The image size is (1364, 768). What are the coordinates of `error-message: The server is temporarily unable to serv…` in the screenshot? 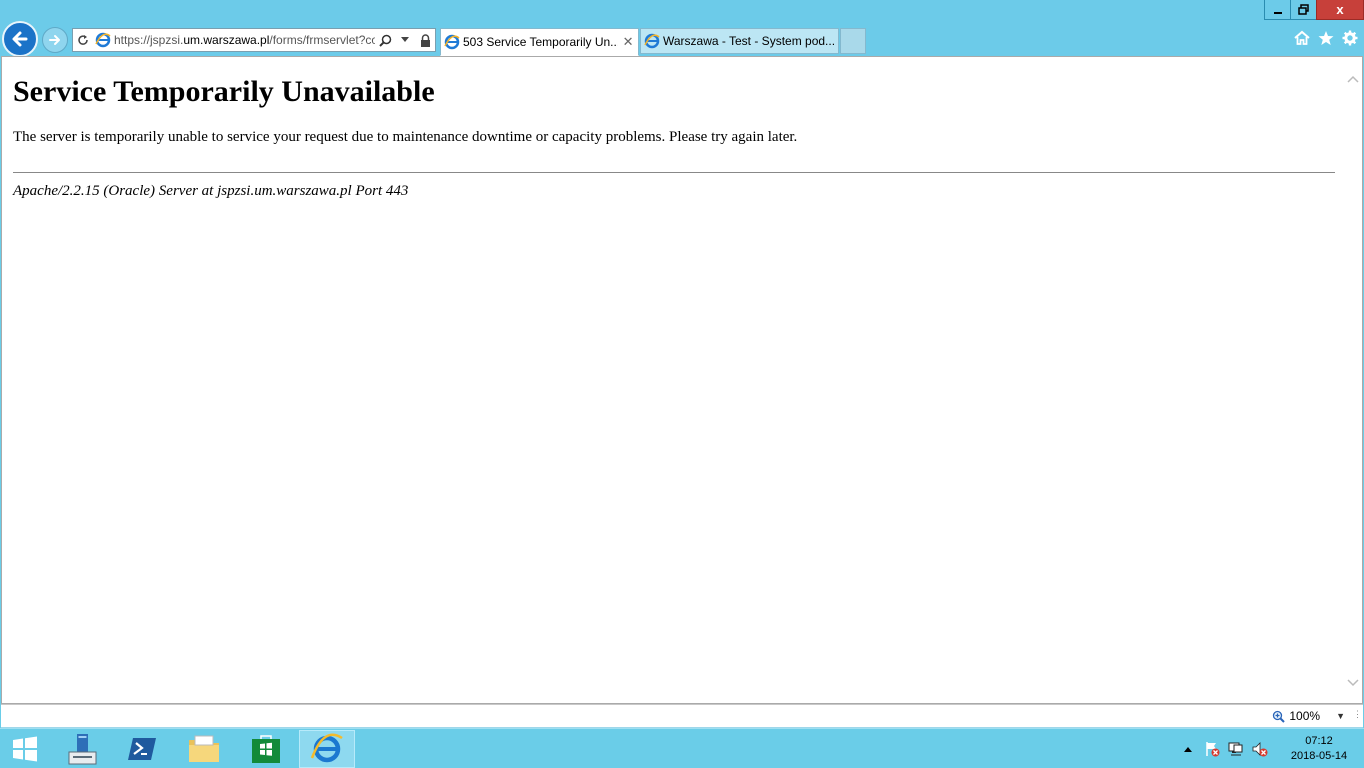 It's located at (405, 137).